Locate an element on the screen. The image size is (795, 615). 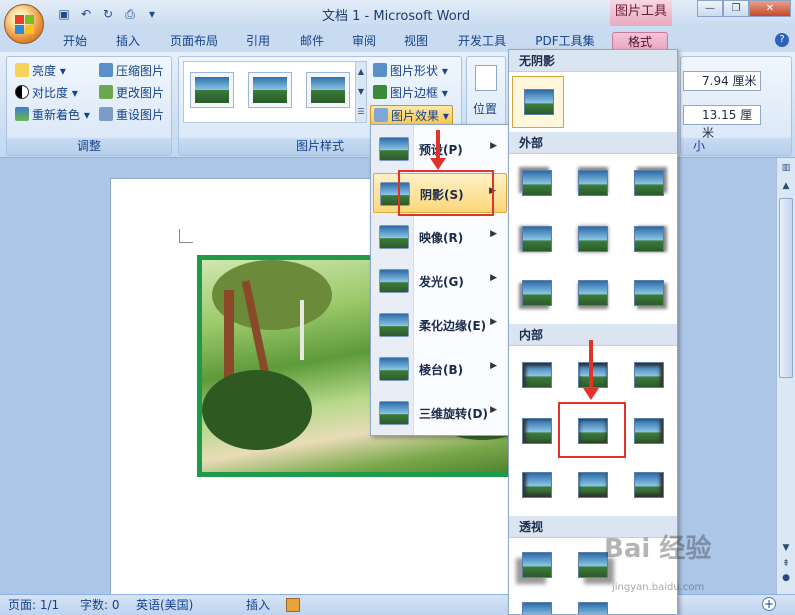
tab-mailings: 邮件 is located at coordinates (312, 42).